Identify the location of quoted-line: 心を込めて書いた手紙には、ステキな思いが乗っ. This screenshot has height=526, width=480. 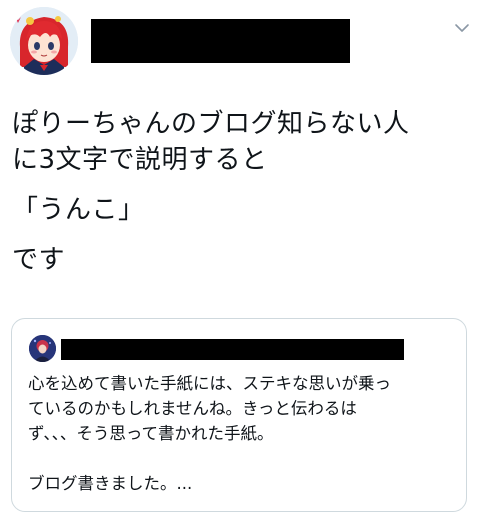
(209, 383).